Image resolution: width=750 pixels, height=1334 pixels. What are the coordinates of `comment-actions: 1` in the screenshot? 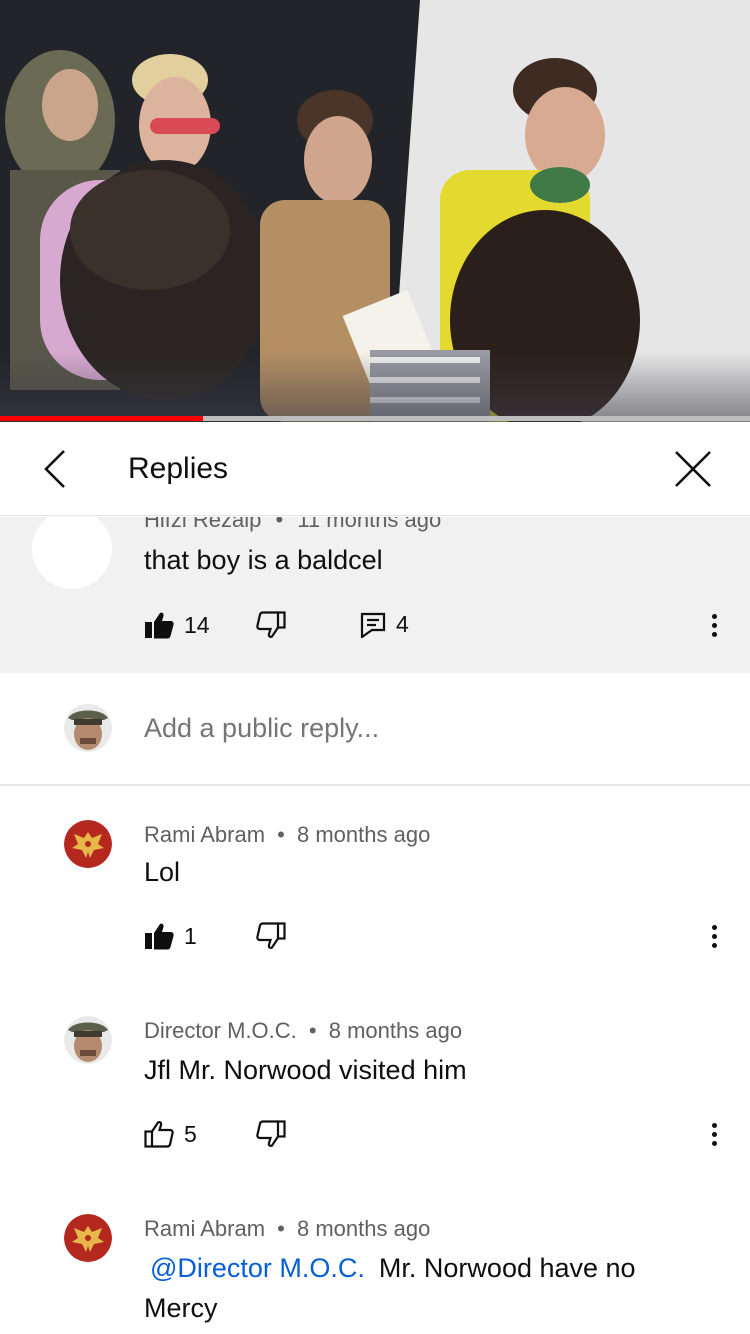 It's located at (294, 936).